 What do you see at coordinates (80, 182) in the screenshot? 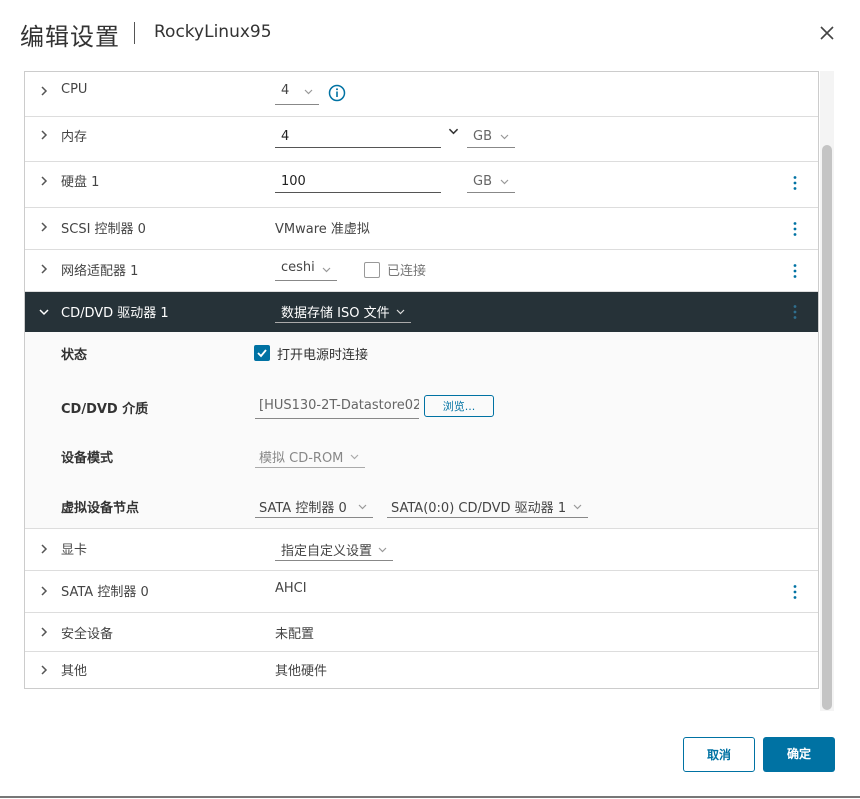
I see `disk-label: 硬盘 1` at bounding box center [80, 182].